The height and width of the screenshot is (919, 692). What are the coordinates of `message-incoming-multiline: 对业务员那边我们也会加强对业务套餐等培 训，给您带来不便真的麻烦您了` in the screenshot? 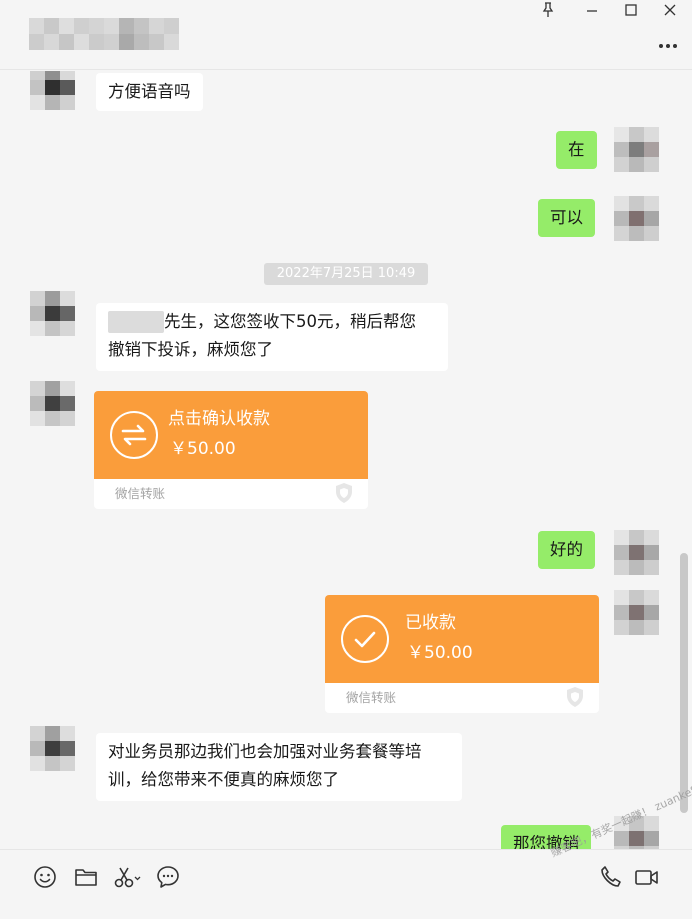 It's located at (279, 767).